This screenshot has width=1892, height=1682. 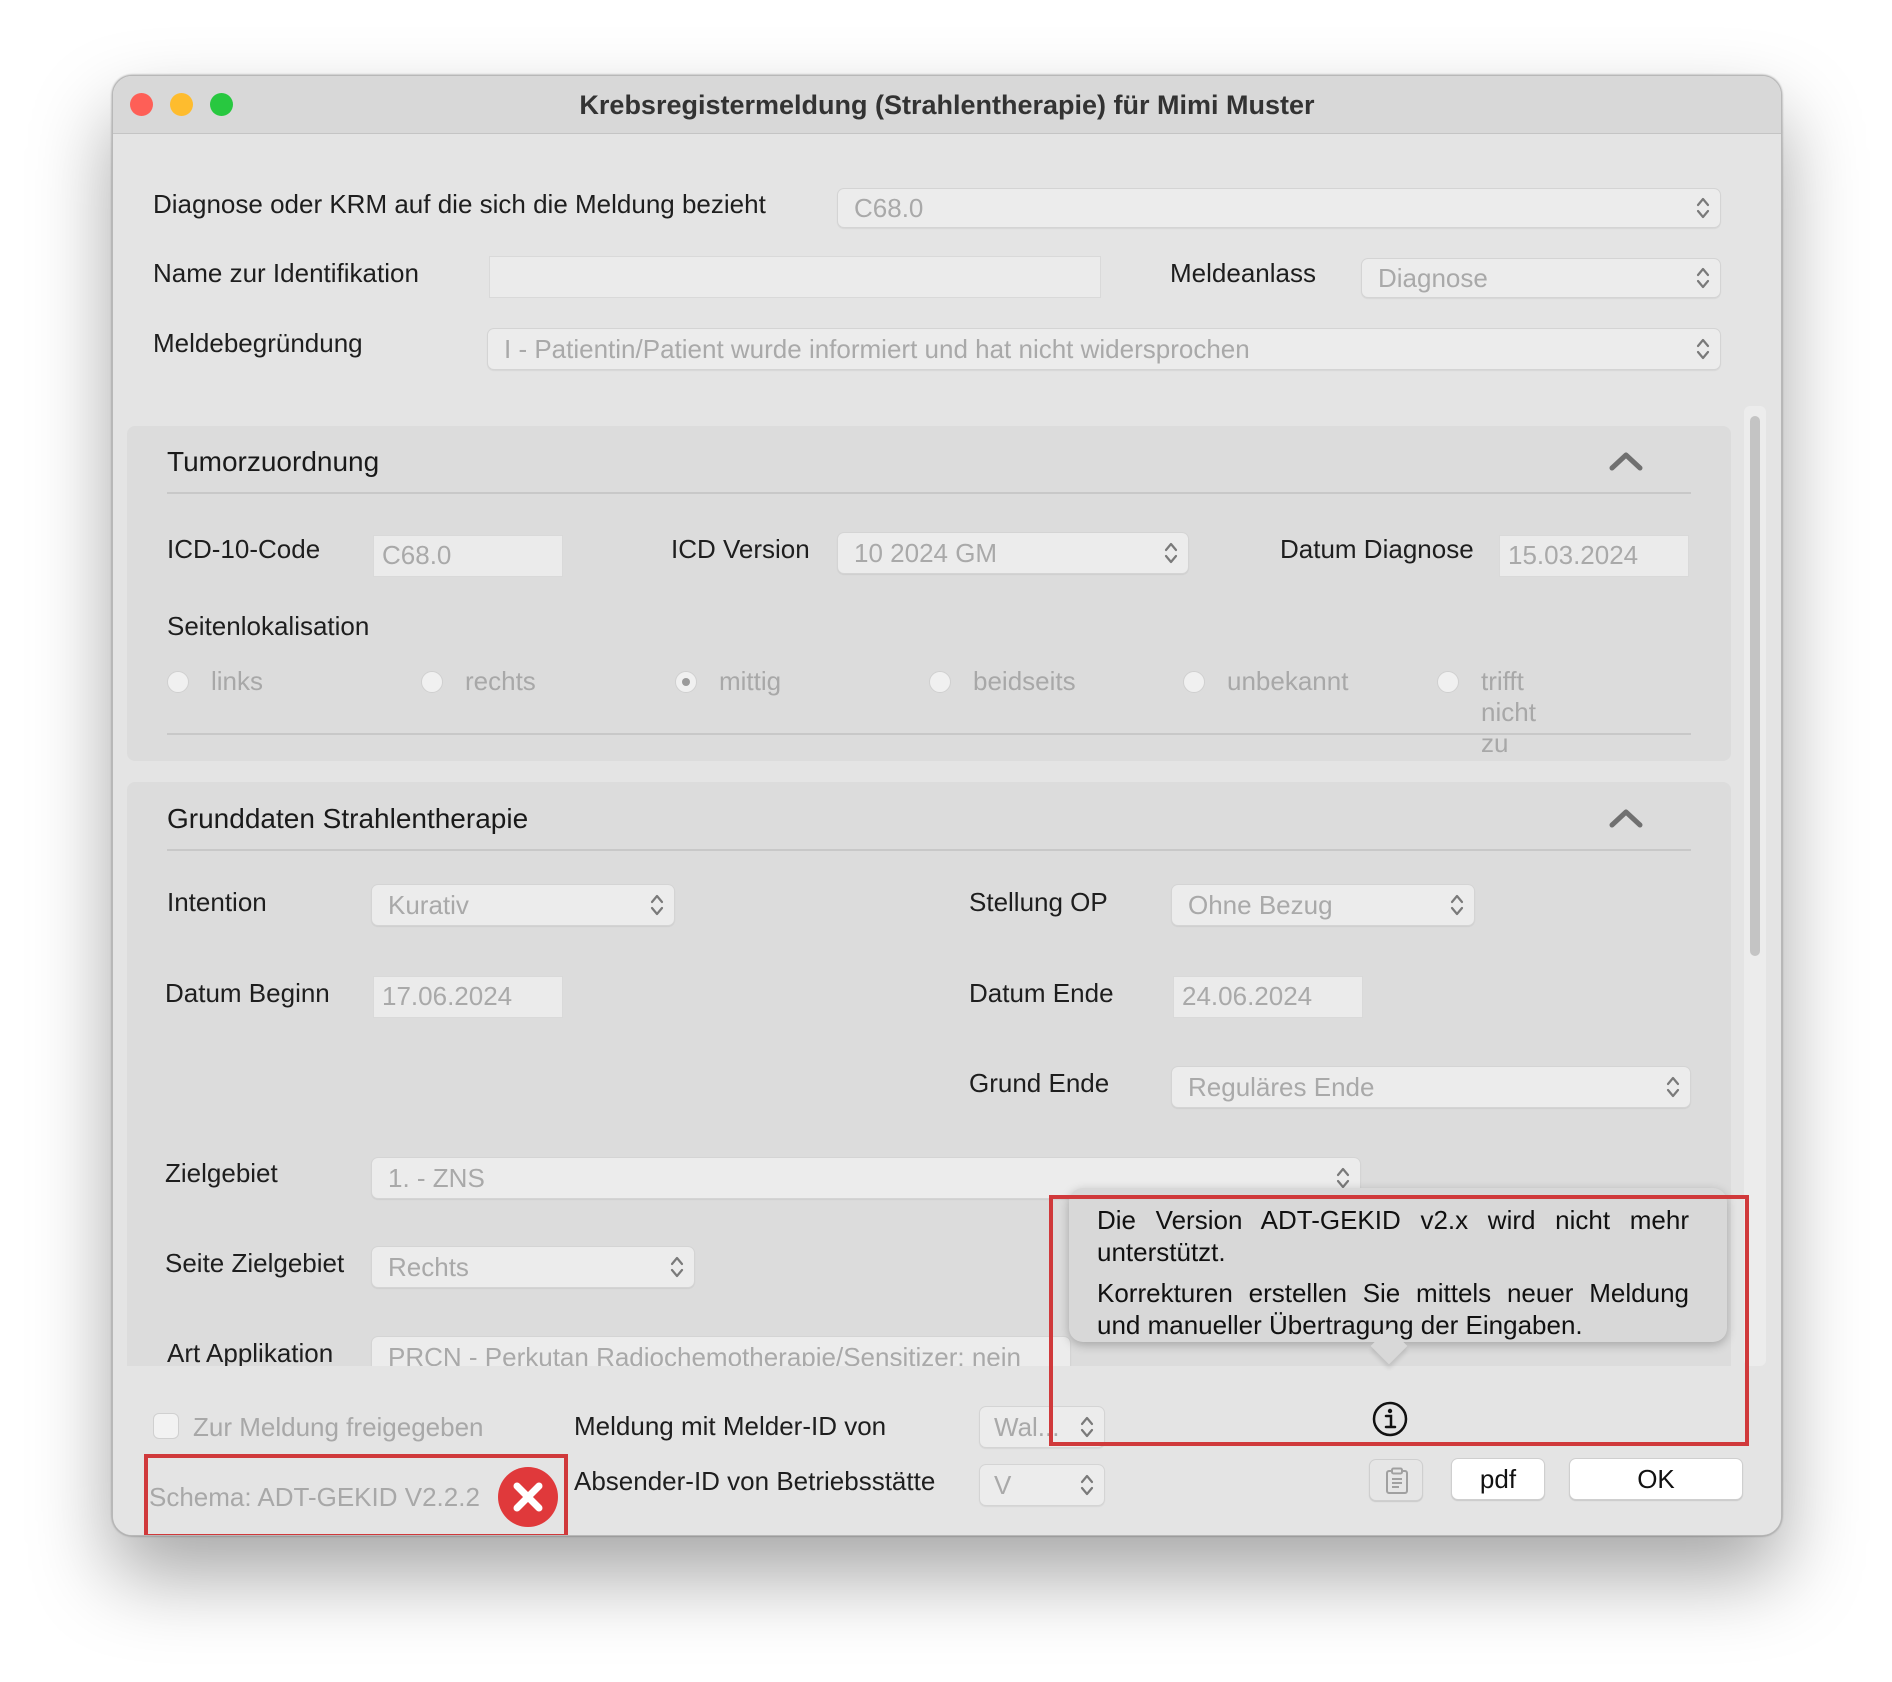 I want to click on seite-zielgebiet-select: Rechts, so click(x=533, y=1267).